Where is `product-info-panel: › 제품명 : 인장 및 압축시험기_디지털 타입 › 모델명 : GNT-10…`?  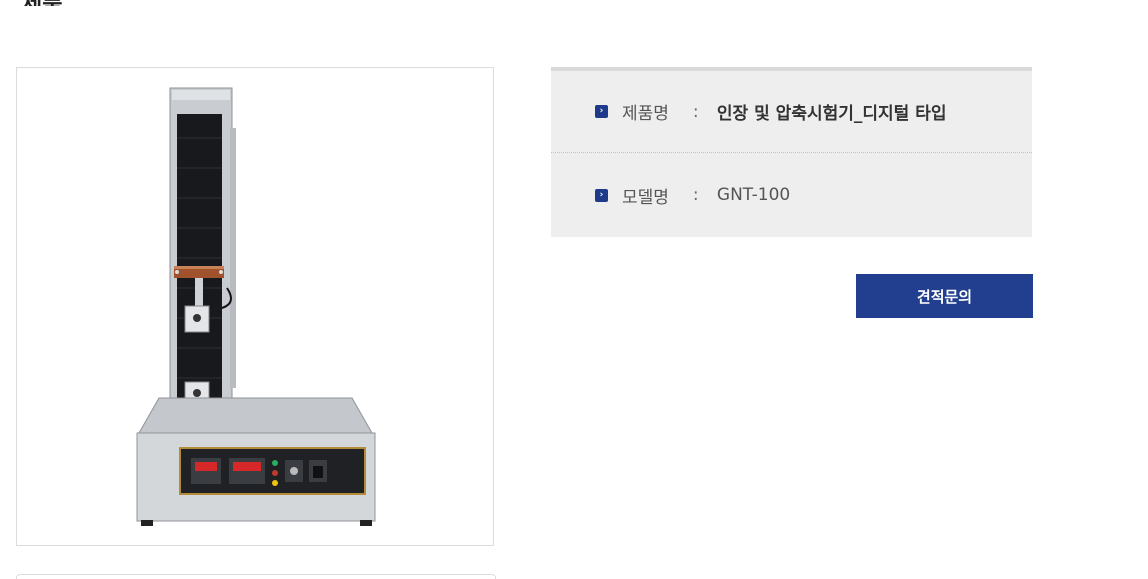 product-info-panel: › 제품명 : 인장 및 압축시험기_디지털 타입 › 모델명 : GNT-10… is located at coordinates (791, 152).